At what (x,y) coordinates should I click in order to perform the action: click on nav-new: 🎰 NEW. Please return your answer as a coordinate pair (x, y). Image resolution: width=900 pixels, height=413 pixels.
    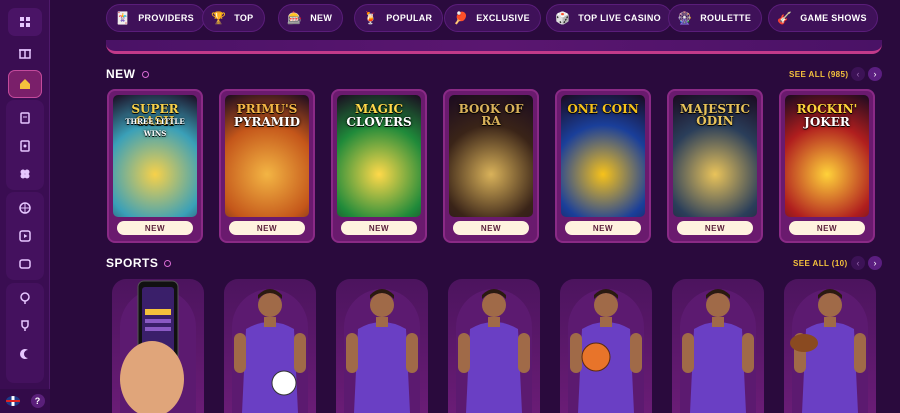
    Looking at the image, I should click on (311, 18).